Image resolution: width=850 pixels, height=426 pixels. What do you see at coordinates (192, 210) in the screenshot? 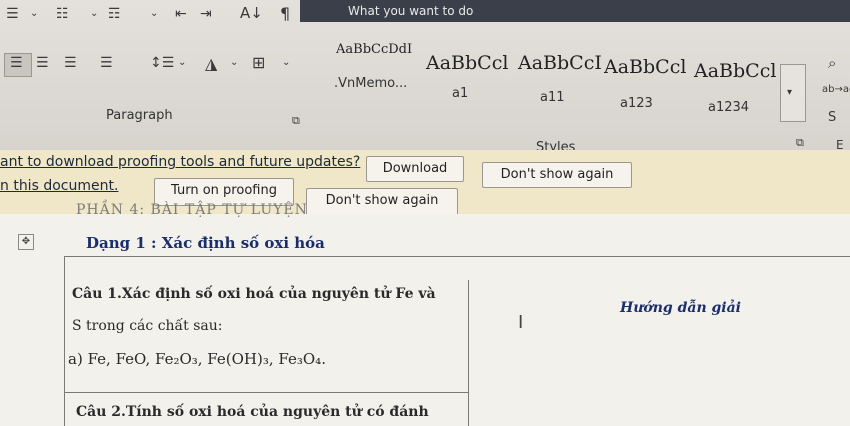
I see `partial-heading: PHẦN 4: BÀI TẬP TỰ LUYỆN` at bounding box center [192, 210].